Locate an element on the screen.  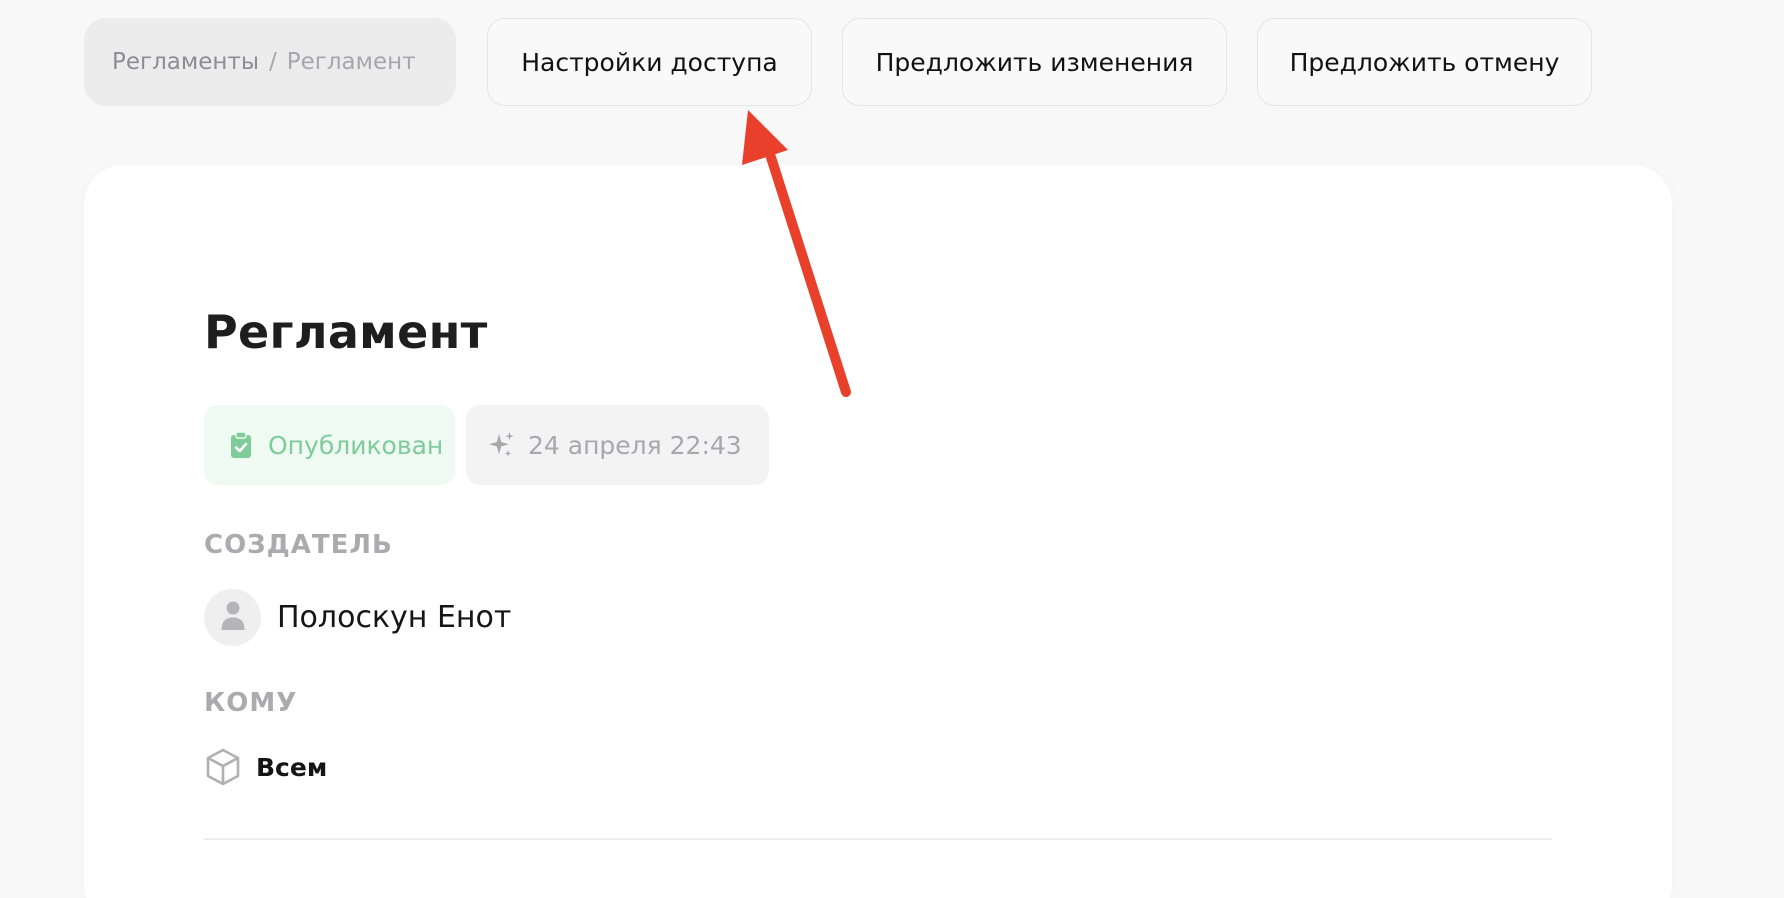
audience-value: Всем is located at coordinates (292, 767).